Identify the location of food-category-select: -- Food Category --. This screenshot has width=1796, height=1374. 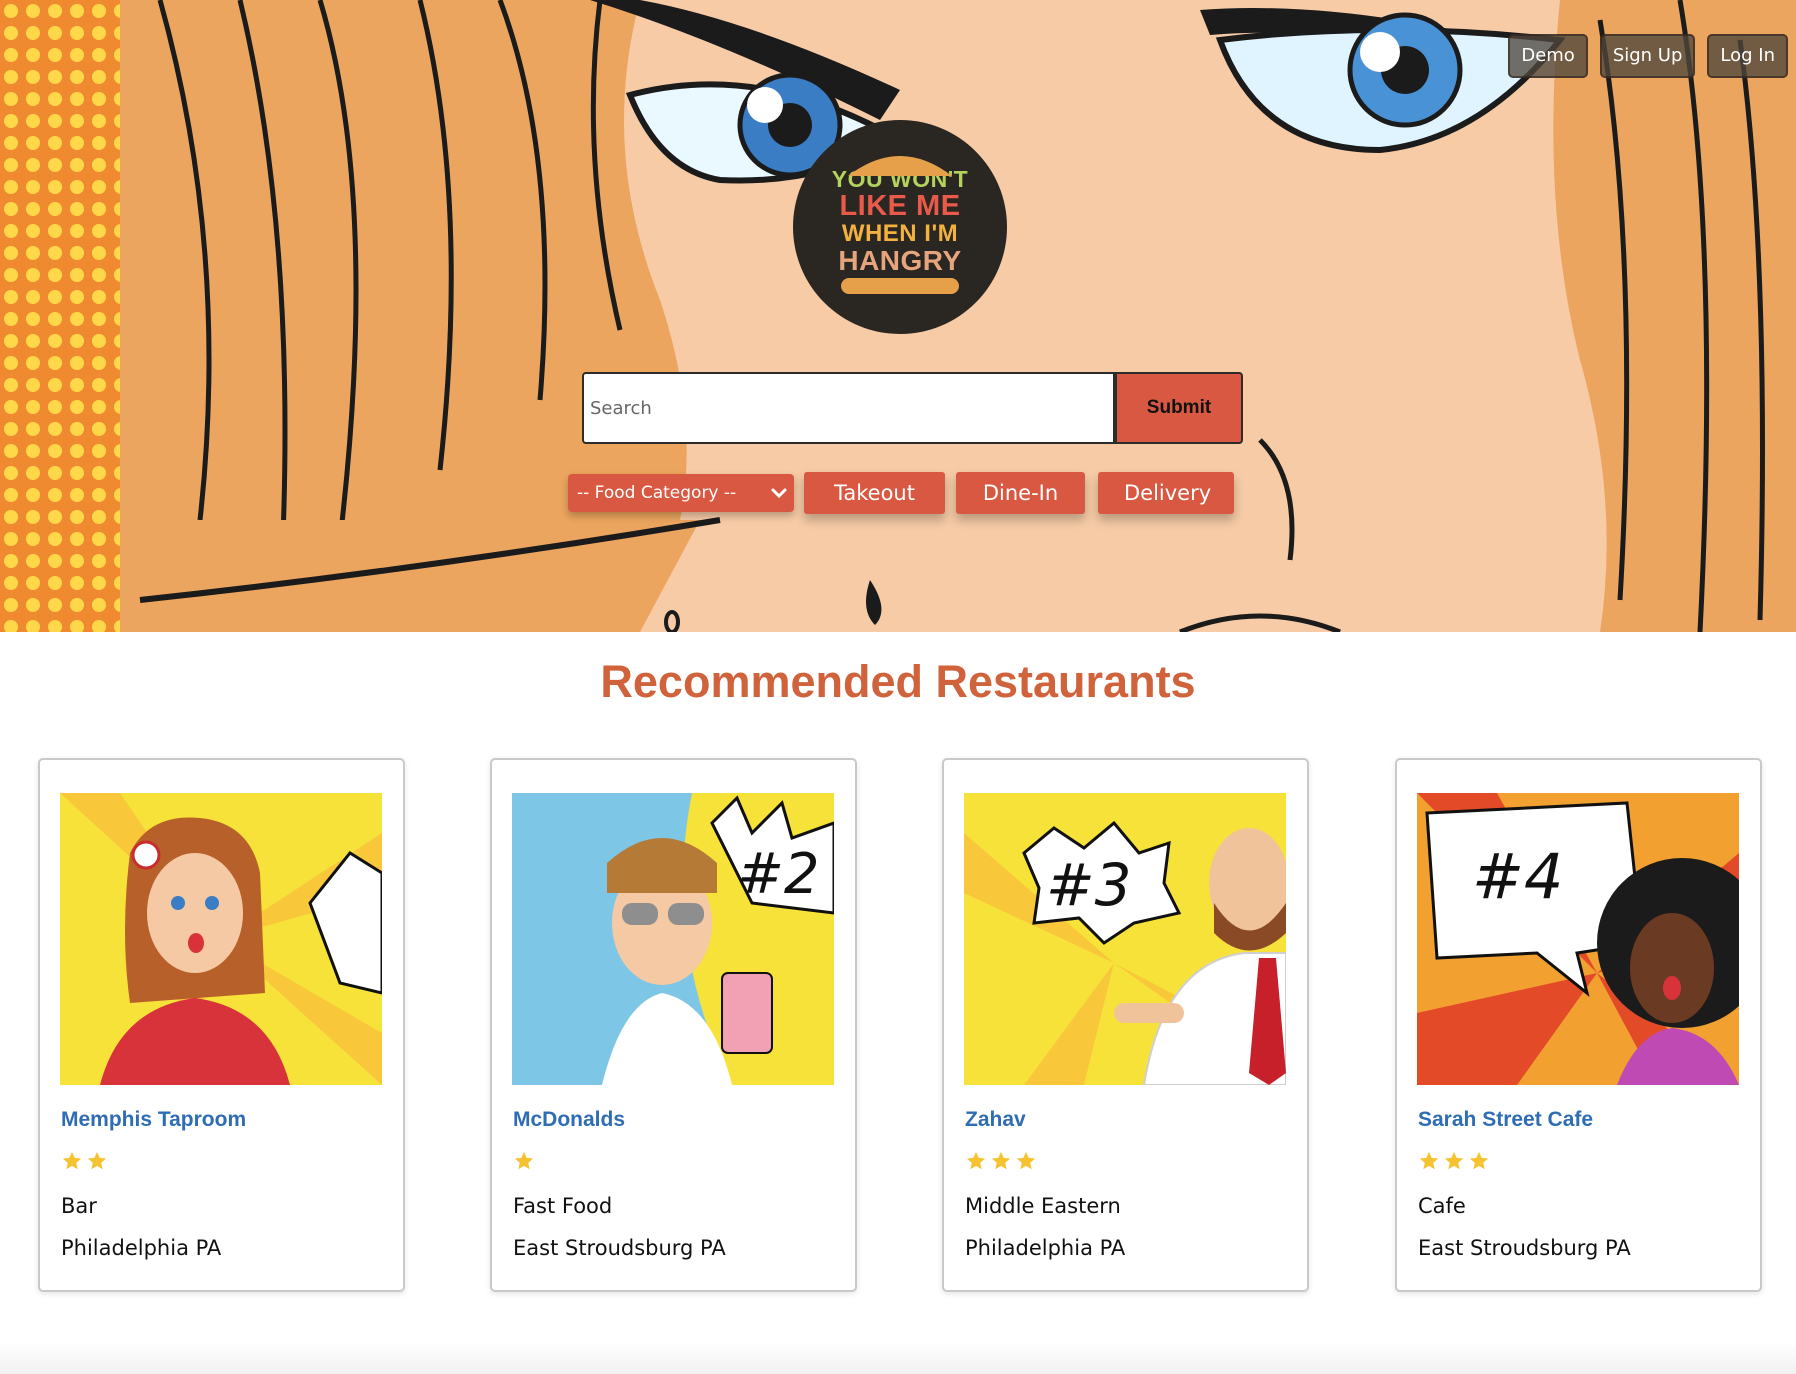
(681, 493).